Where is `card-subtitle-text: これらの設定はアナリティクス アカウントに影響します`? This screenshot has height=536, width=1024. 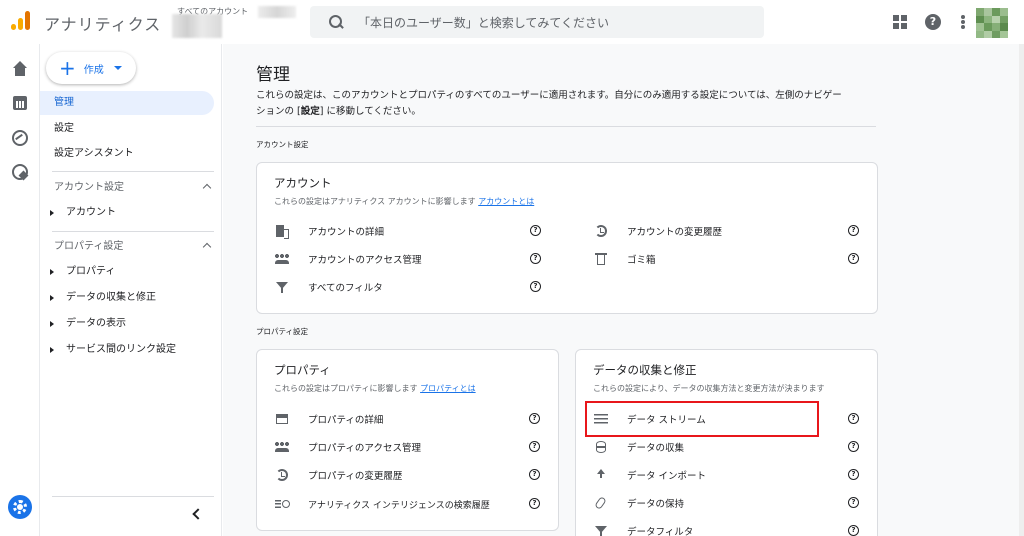 card-subtitle-text: これらの設定はアナリティクス アカウントに影響します is located at coordinates (375, 201).